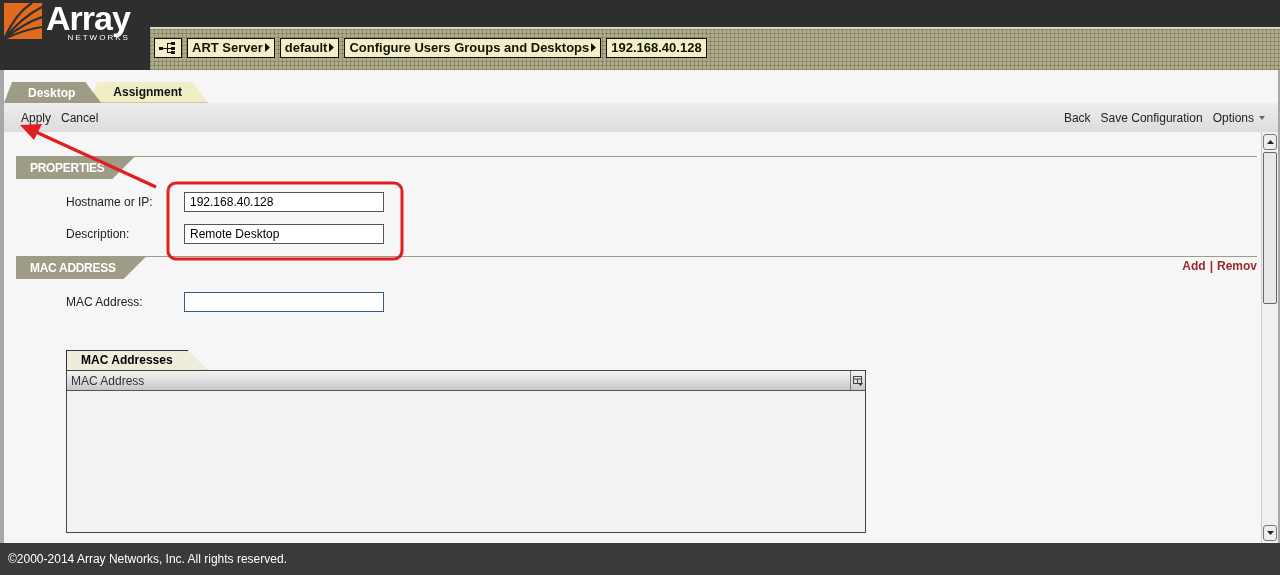  What do you see at coordinates (1269, 337) in the screenshot?
I see `scrollbar` at bounding box center [1269, 337].